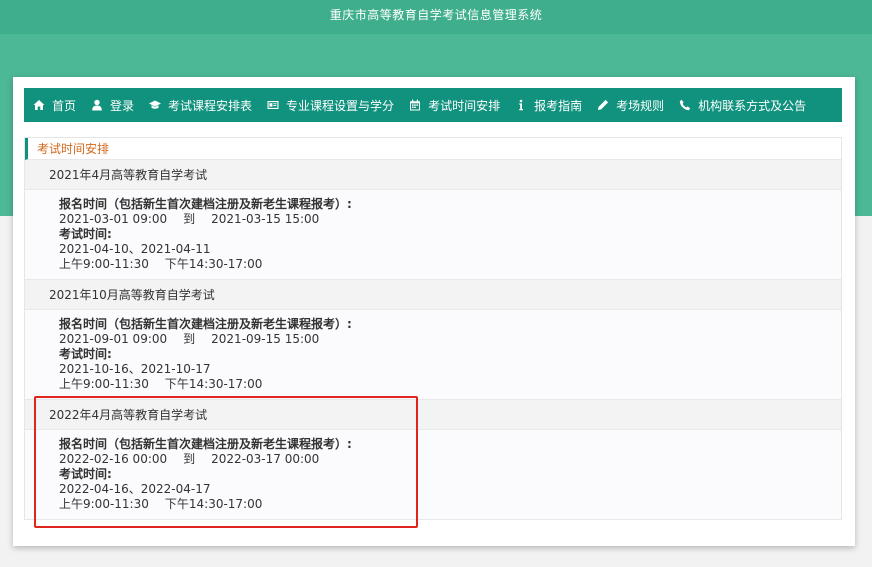 This screenshot has width=872, height=567. I want to click on nav-label: 专业课程设置与学分, so click(340, 105).